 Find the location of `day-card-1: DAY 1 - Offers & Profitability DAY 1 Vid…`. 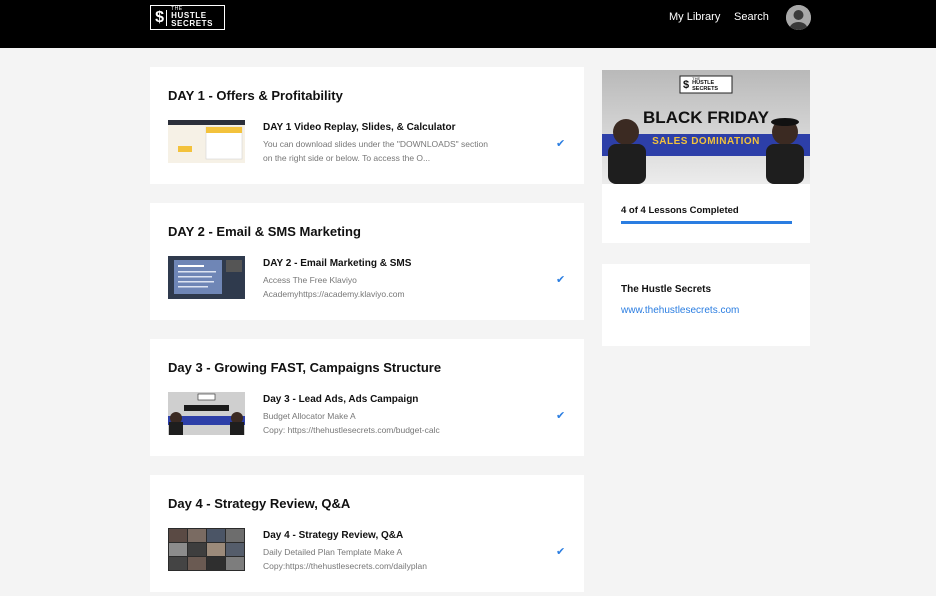

day-card-1: DAY 1 - Offers & Profitability DAY 1 Vid… is located at coordinates (367, 125).